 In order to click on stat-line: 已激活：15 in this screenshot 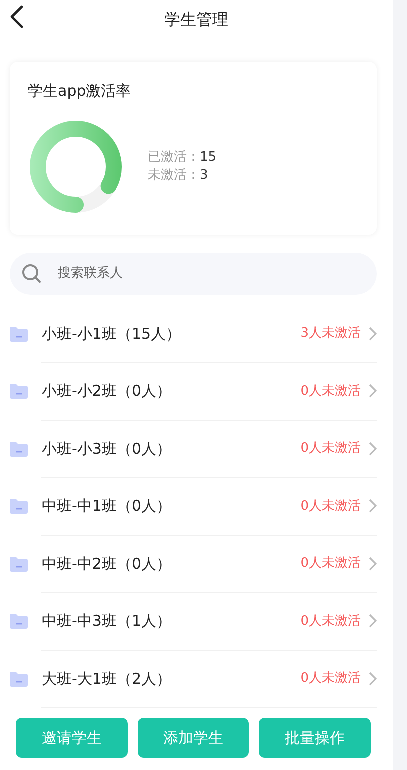, I will do `click(182, 157)`.